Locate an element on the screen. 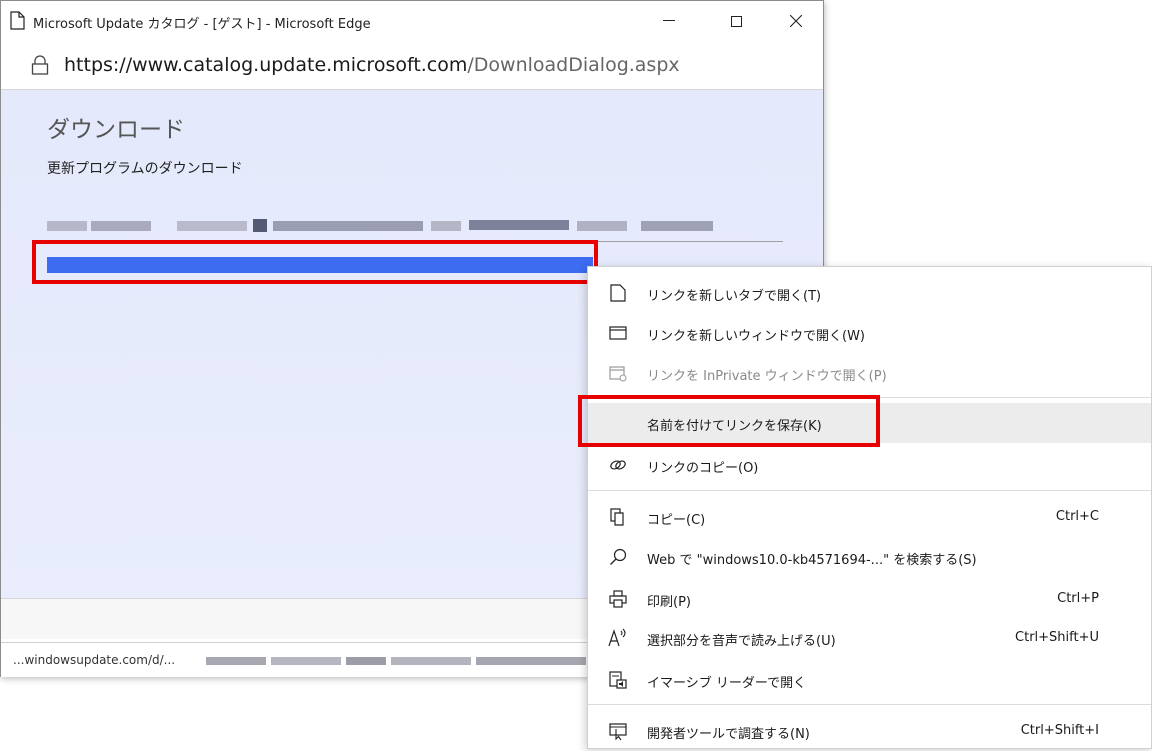 The width and height of the screenshot is (1152, 751). new-tab-icon is located at coordinates (618, 293).